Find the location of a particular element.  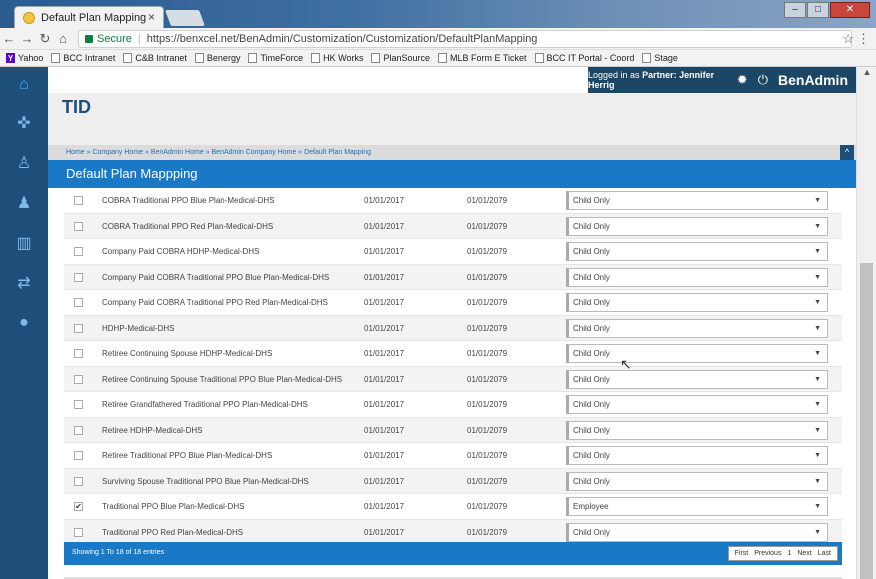

bookmark-star-icon: ☆ is located at coordinates (848, 39).